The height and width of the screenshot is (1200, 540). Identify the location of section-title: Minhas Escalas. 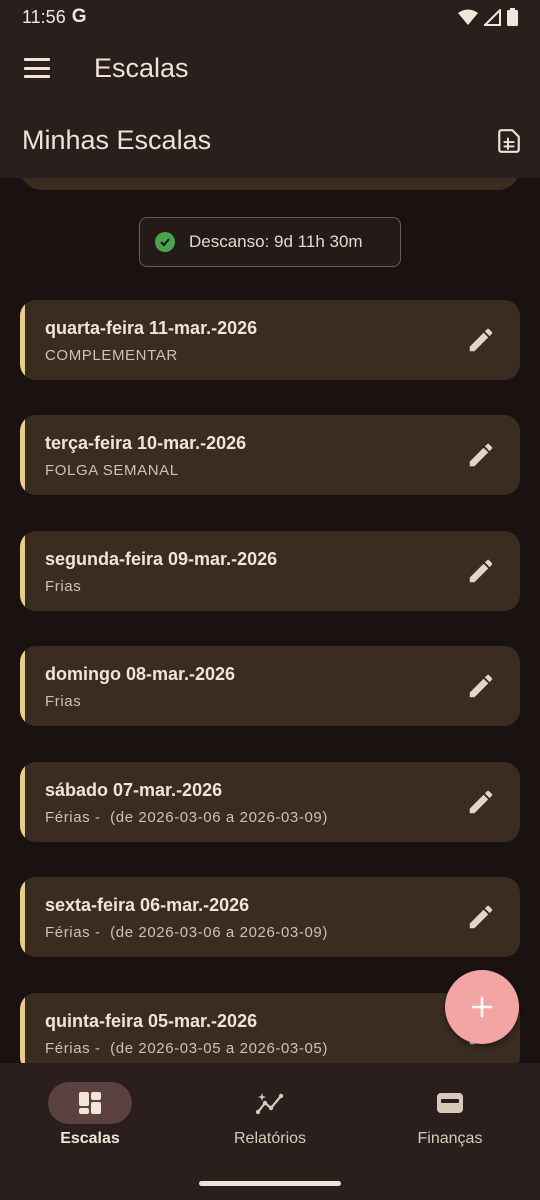
(117, 139).